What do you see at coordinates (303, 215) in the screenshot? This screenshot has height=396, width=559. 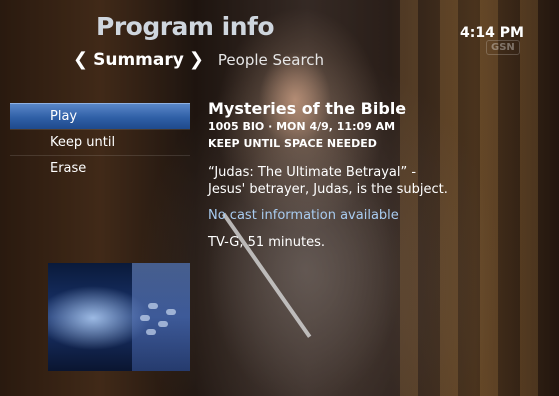 I see `cast-info: No cast information available` at bounding box center [303, 215].